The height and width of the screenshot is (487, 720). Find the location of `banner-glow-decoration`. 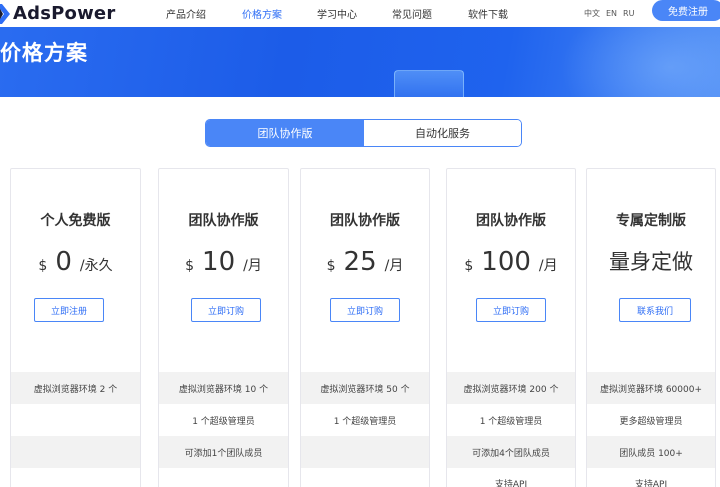

banner-glow-decoration is located at coordinates (640, 62).